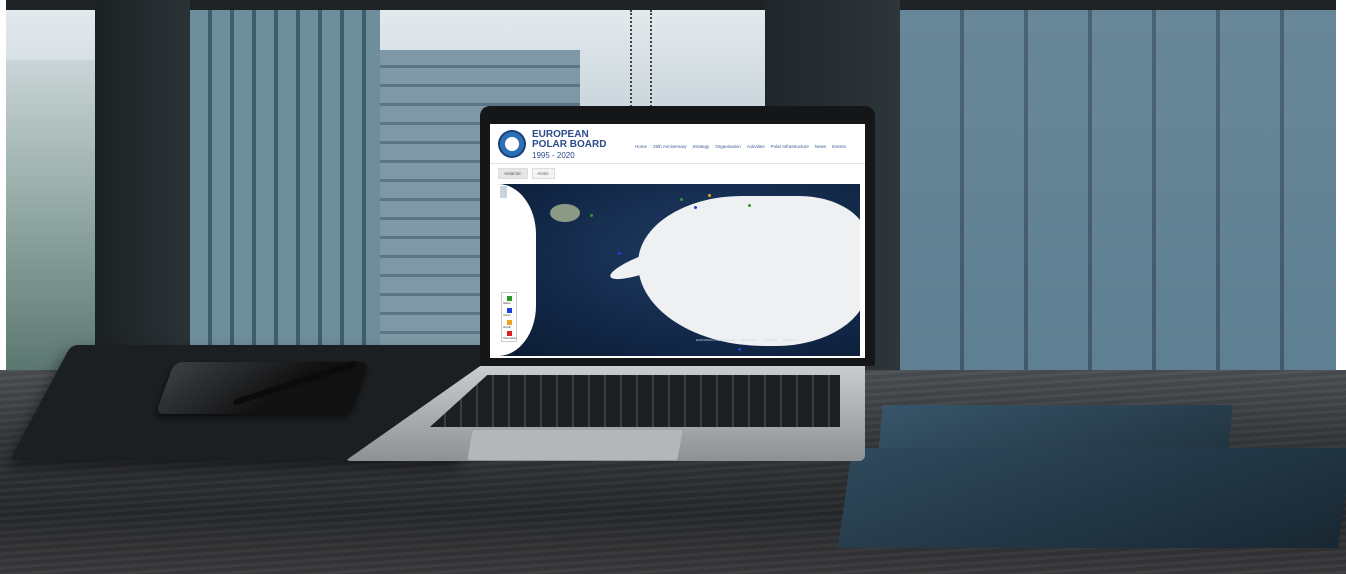  I want to click on nav-25th-anniversary: 25th Anniversary, so click(670, 146).